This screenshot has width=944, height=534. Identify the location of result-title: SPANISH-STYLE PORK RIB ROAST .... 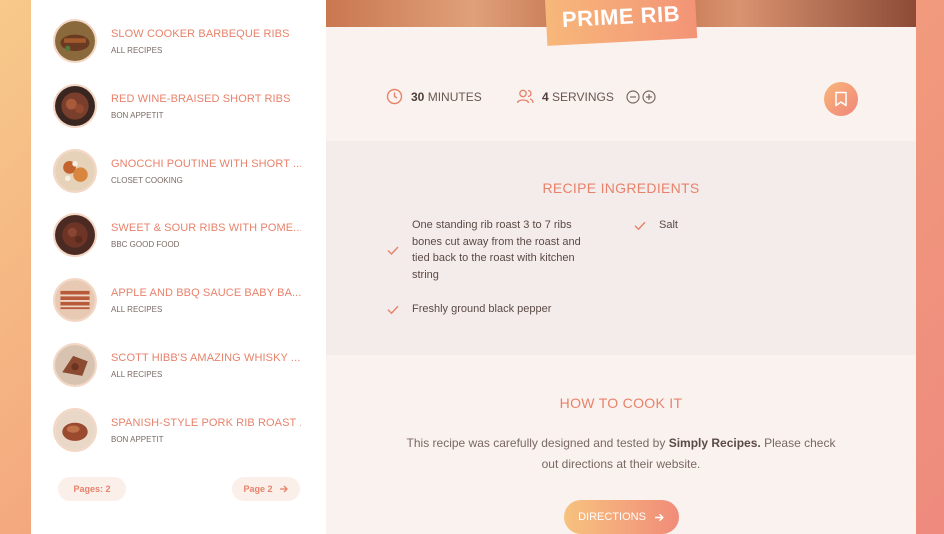
(206, 422).